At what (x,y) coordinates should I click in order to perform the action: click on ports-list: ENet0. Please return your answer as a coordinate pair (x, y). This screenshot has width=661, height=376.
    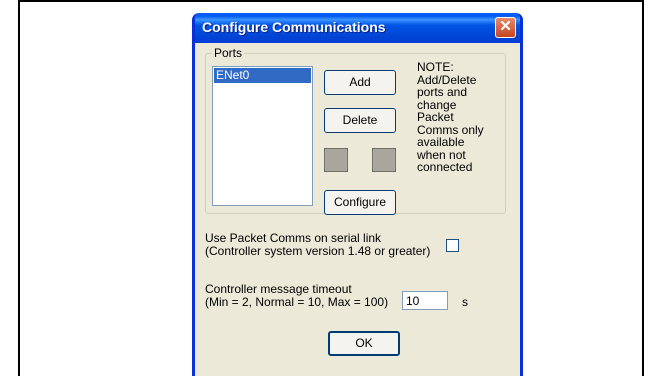
    Looking at the image, I should click on (262, 136).